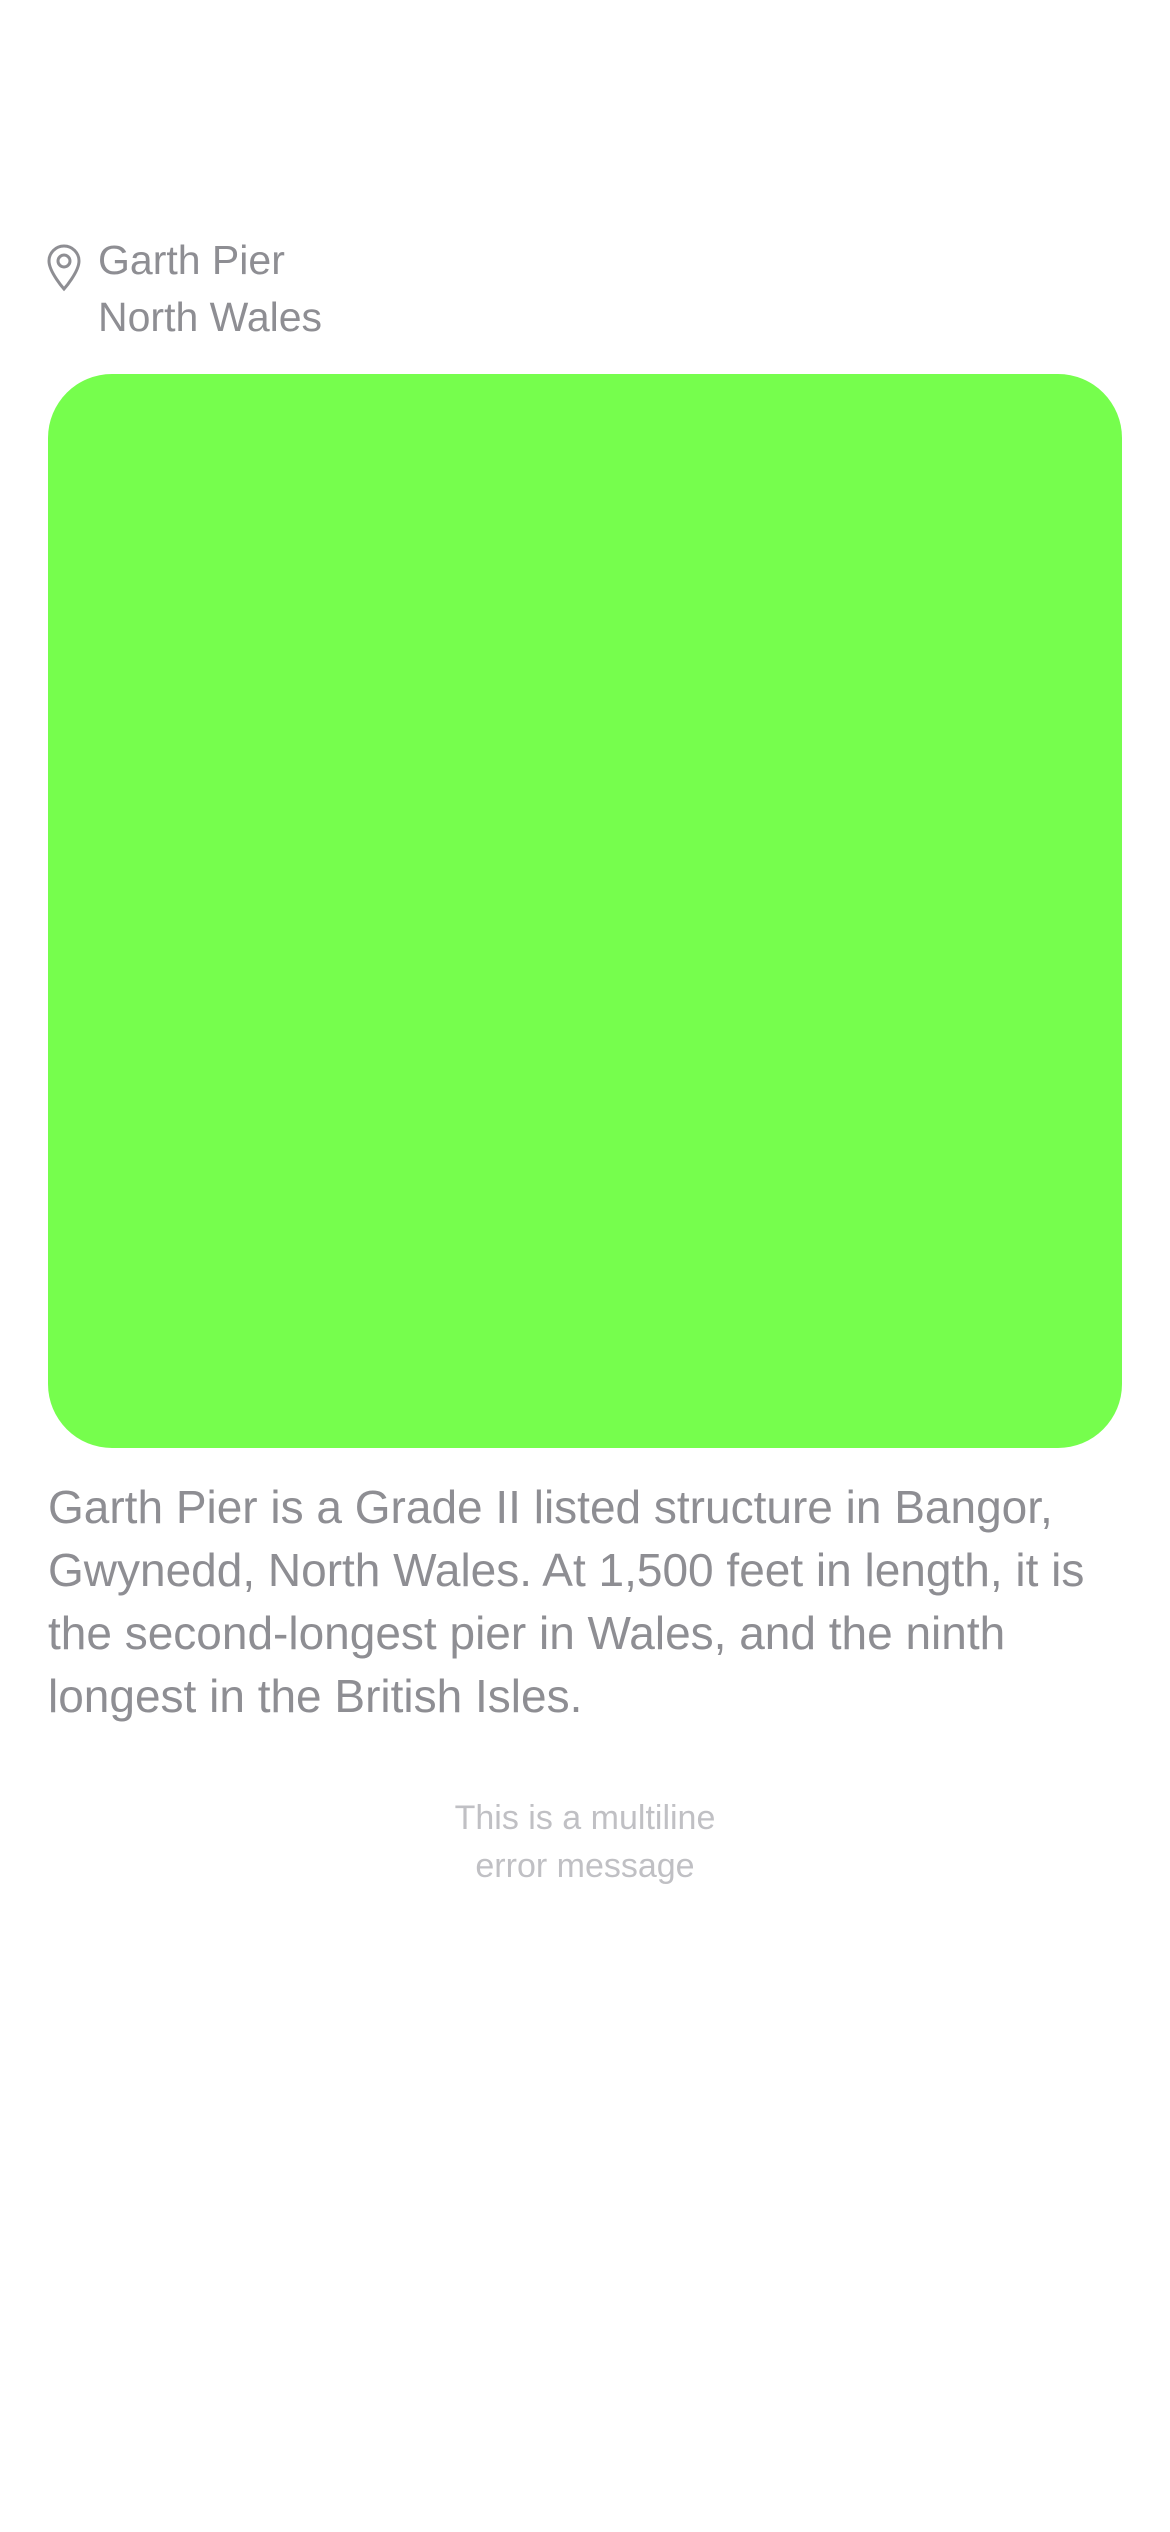 The height and width of the screenshot is (2532, 1170). What do you see at coordinates (585, 1866) in the screenshot?
I see `error-line-2: error message` at bounding box center [585, 1866].